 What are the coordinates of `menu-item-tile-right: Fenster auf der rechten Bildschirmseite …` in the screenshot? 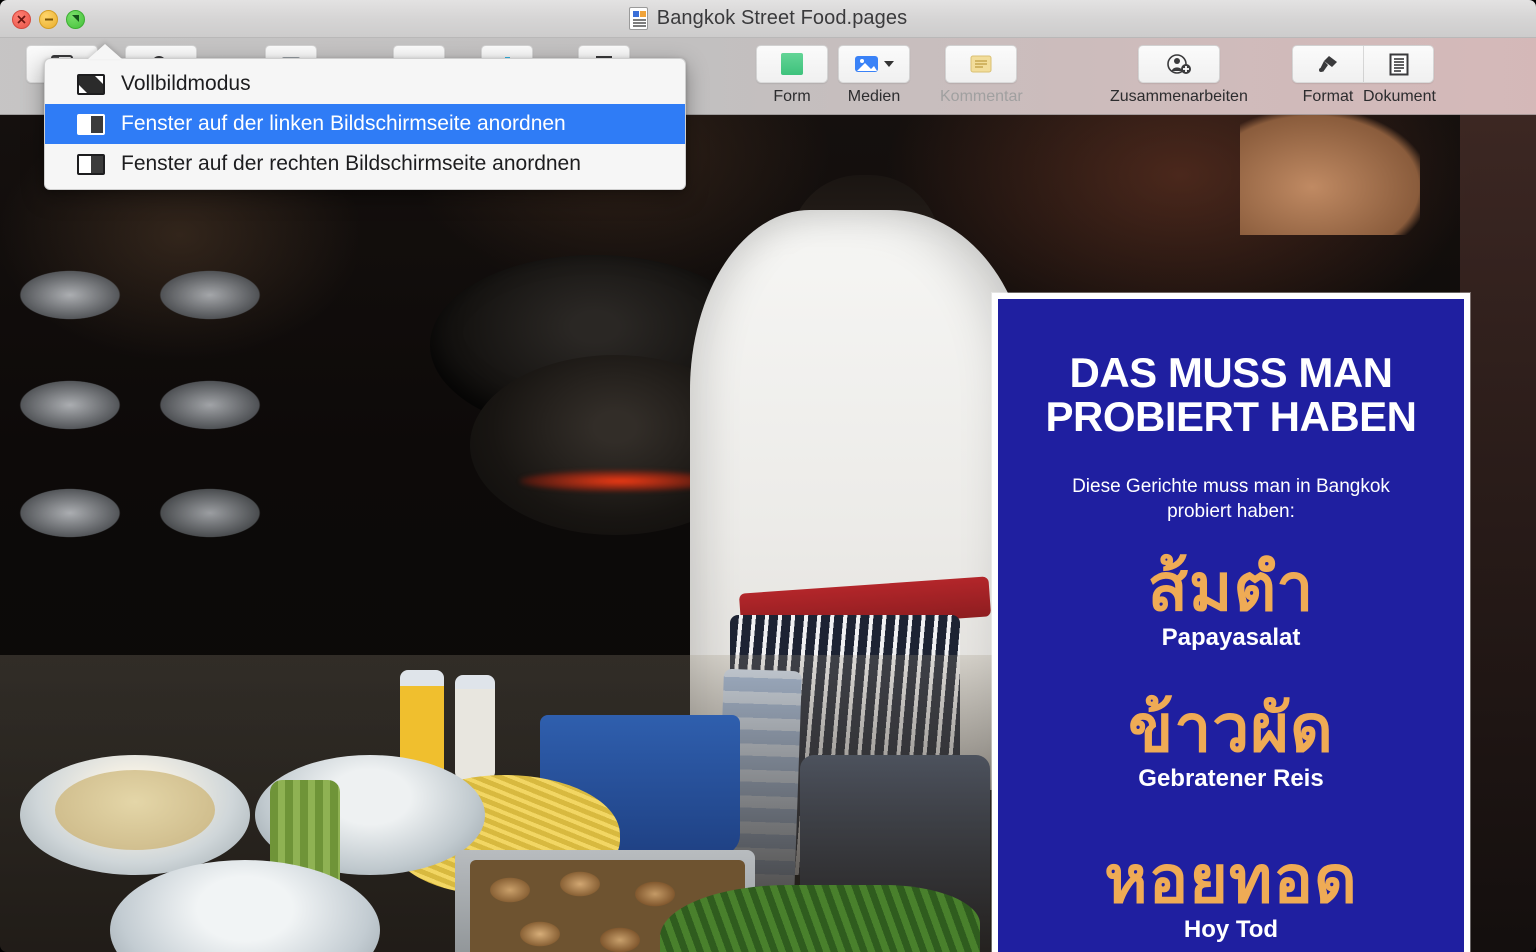 It's located at (365, 164).